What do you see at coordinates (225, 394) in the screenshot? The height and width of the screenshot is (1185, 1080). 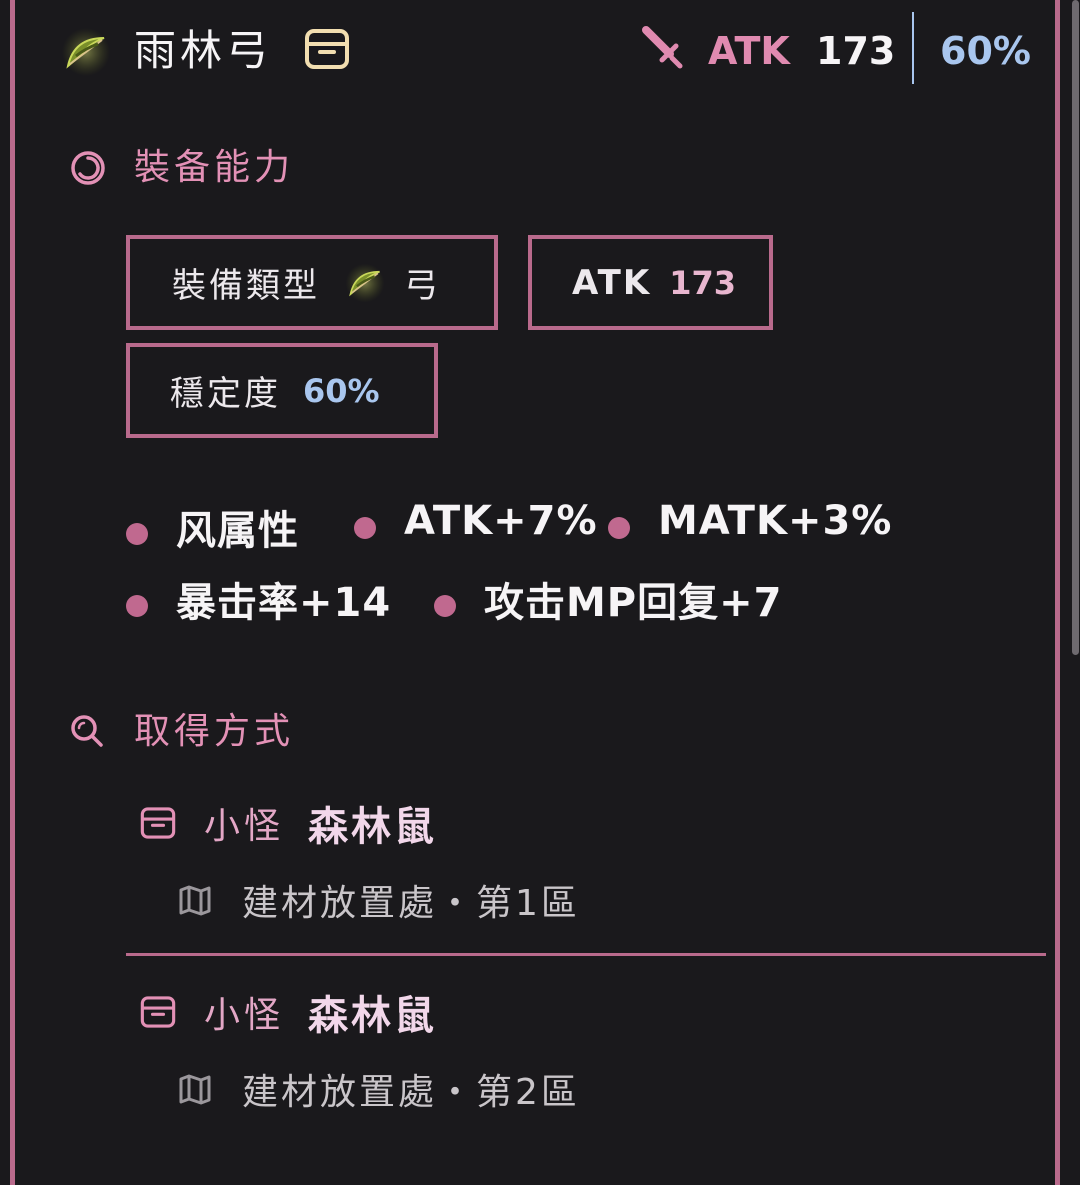 I see `stability-label: 穩定度` at bounding box center [225, 394].